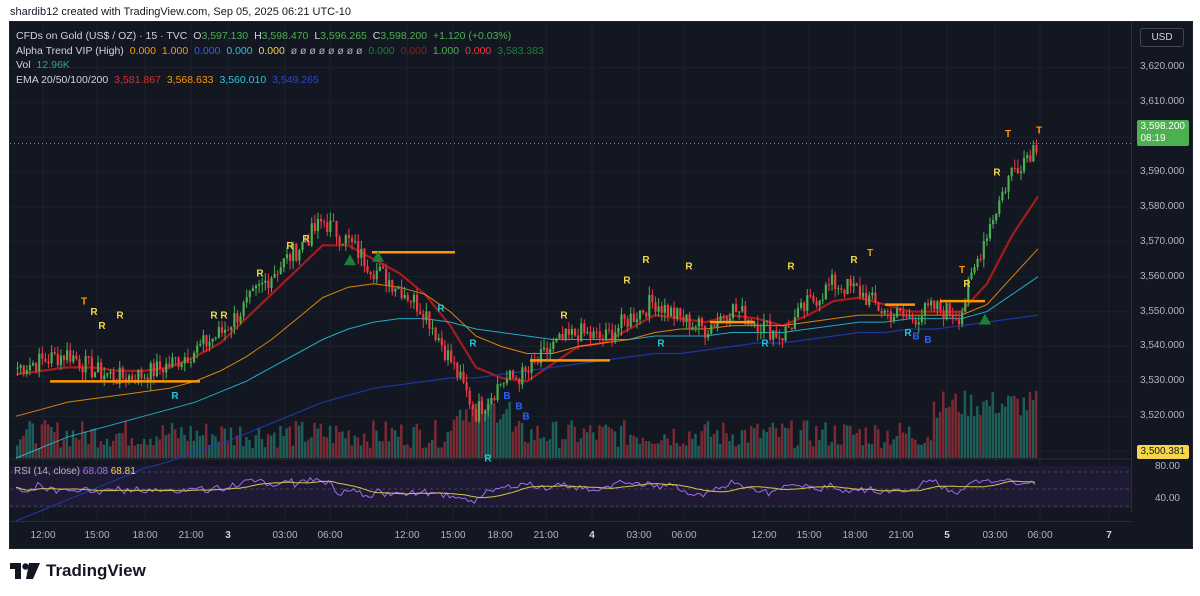 The height and width of the screenshot is (596, 1200). I want to click on tradingview-wordmark: TradingView, so click(96, 570).